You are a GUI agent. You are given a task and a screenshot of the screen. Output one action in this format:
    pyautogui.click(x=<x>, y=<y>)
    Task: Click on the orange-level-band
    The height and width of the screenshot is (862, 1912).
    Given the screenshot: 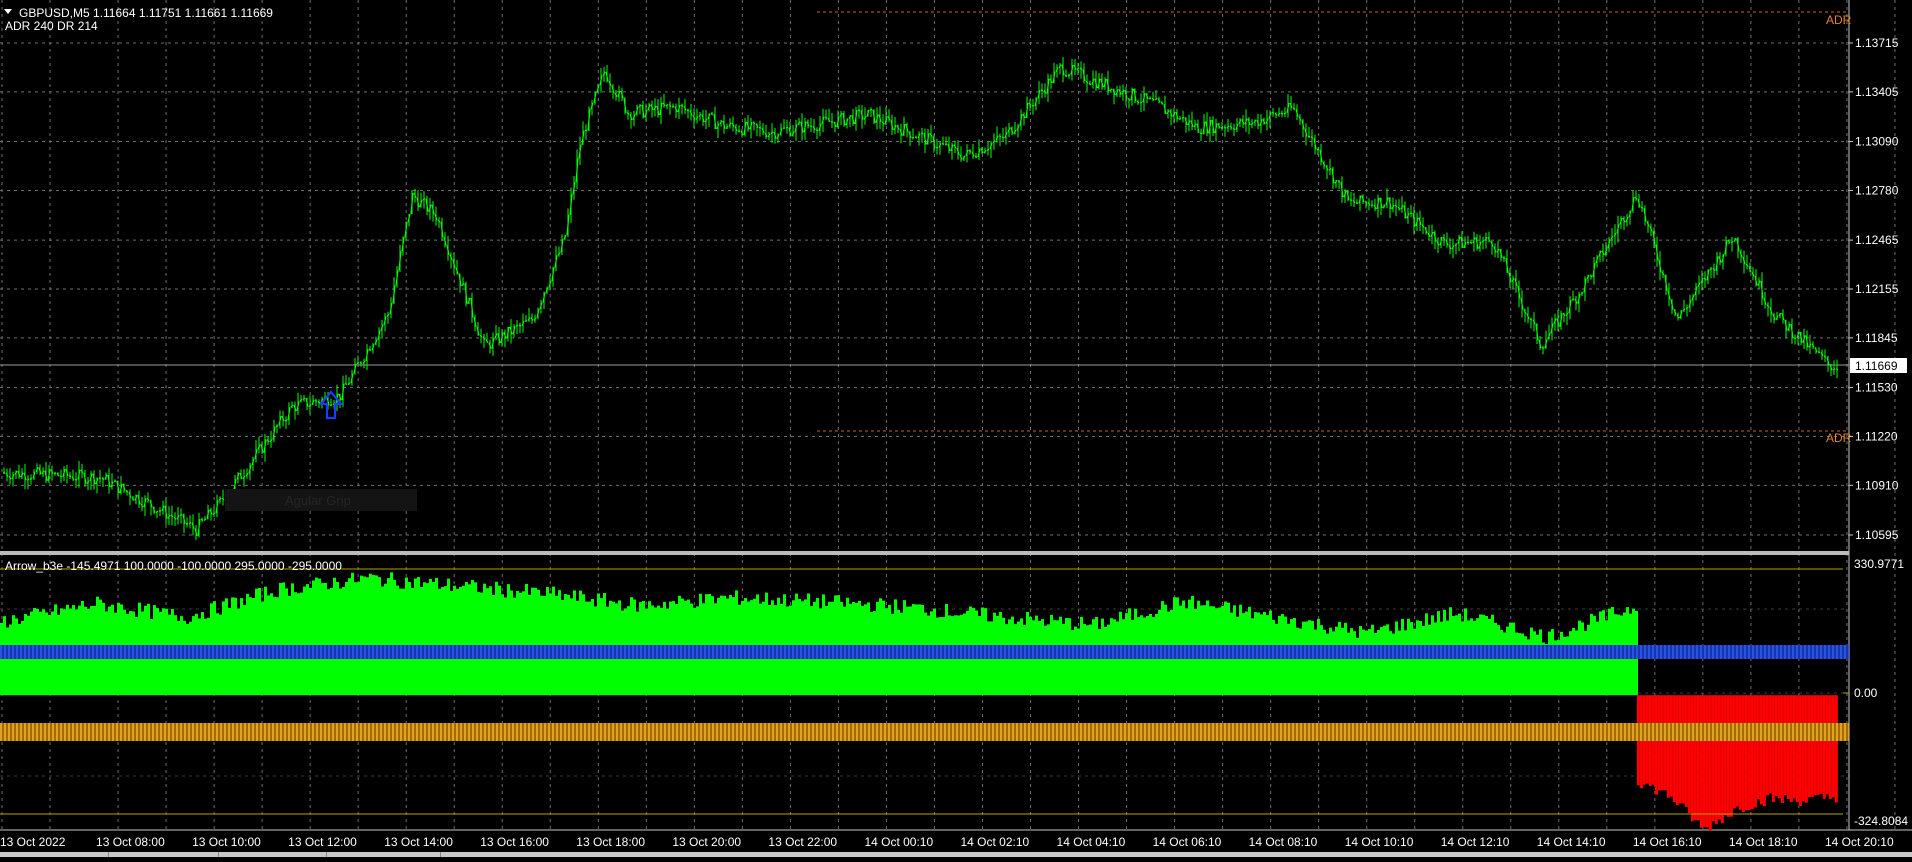 What is the action you would take?
    pyautogui.click(x=924, y=732)
    